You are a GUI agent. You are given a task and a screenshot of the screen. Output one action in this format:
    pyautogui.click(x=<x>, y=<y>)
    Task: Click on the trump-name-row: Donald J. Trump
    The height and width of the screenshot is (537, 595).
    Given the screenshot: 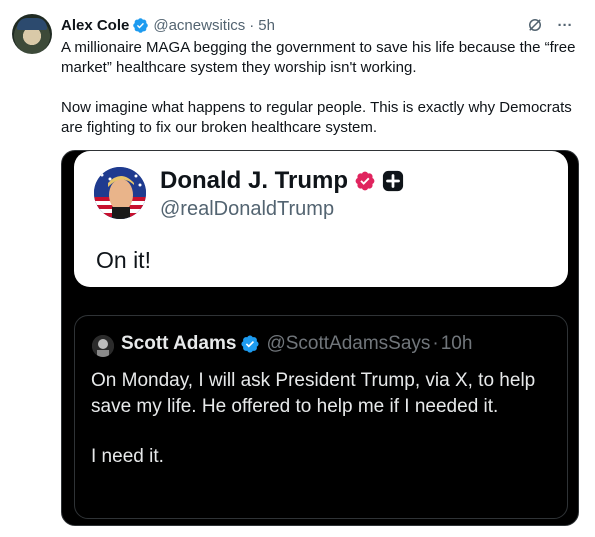 What is the action you would take?
    pyautogui.click(x=282, y=181)
    